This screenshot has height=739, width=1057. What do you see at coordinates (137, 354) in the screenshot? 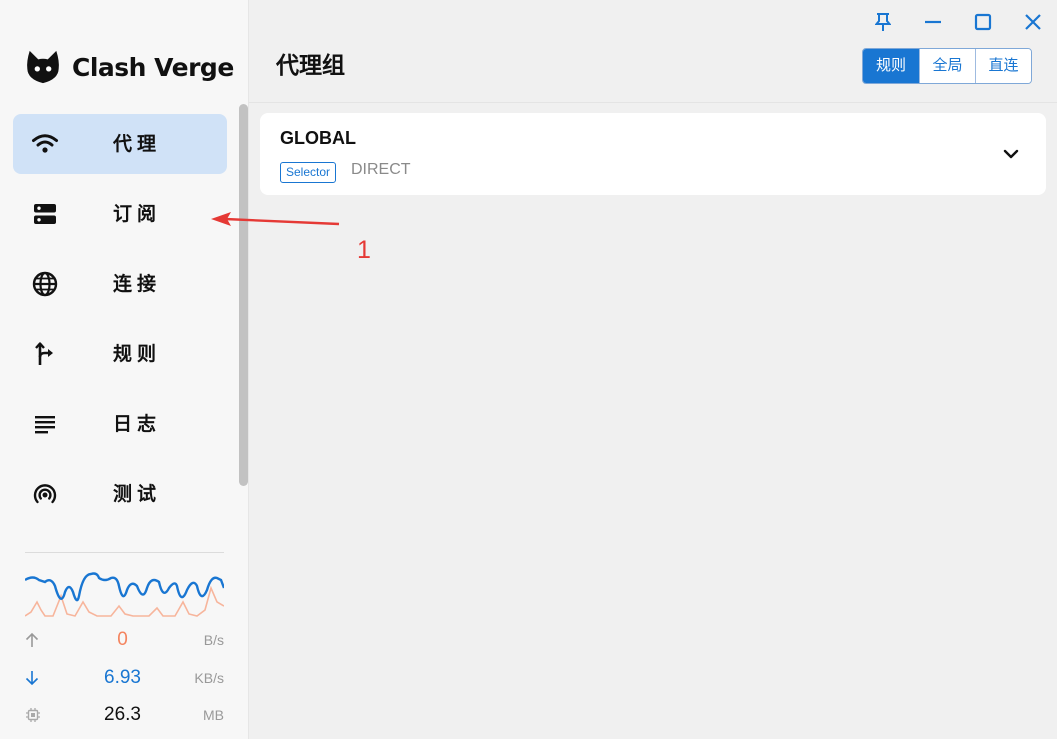
I see `sidebar-item-label: 规则` at bounding box center [137, 354].